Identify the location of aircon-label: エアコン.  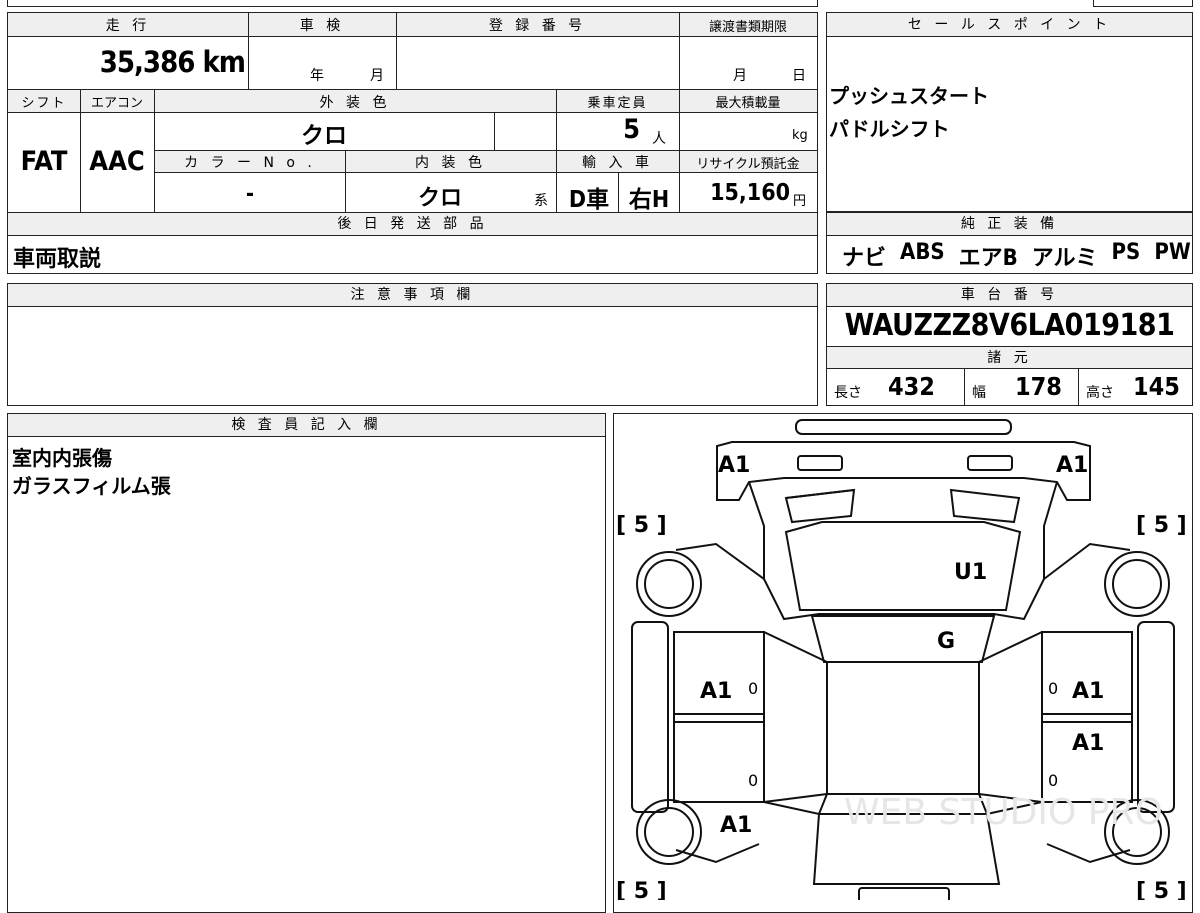
(116, 103).